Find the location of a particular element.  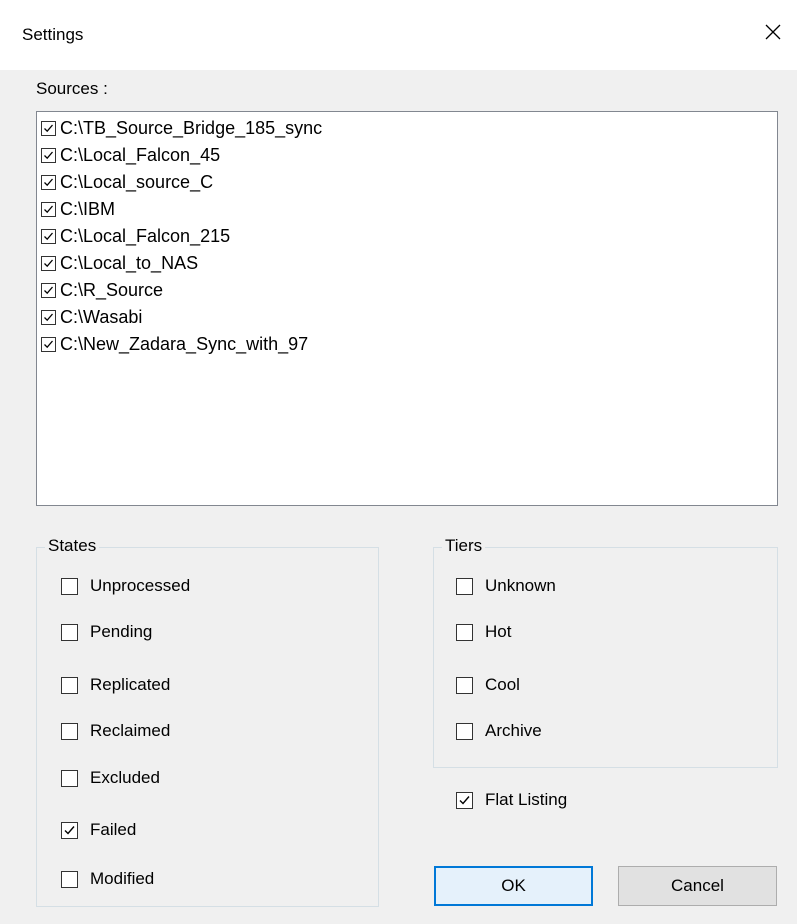

tier-option-hot: Hot is located at coordinates (483, 632).